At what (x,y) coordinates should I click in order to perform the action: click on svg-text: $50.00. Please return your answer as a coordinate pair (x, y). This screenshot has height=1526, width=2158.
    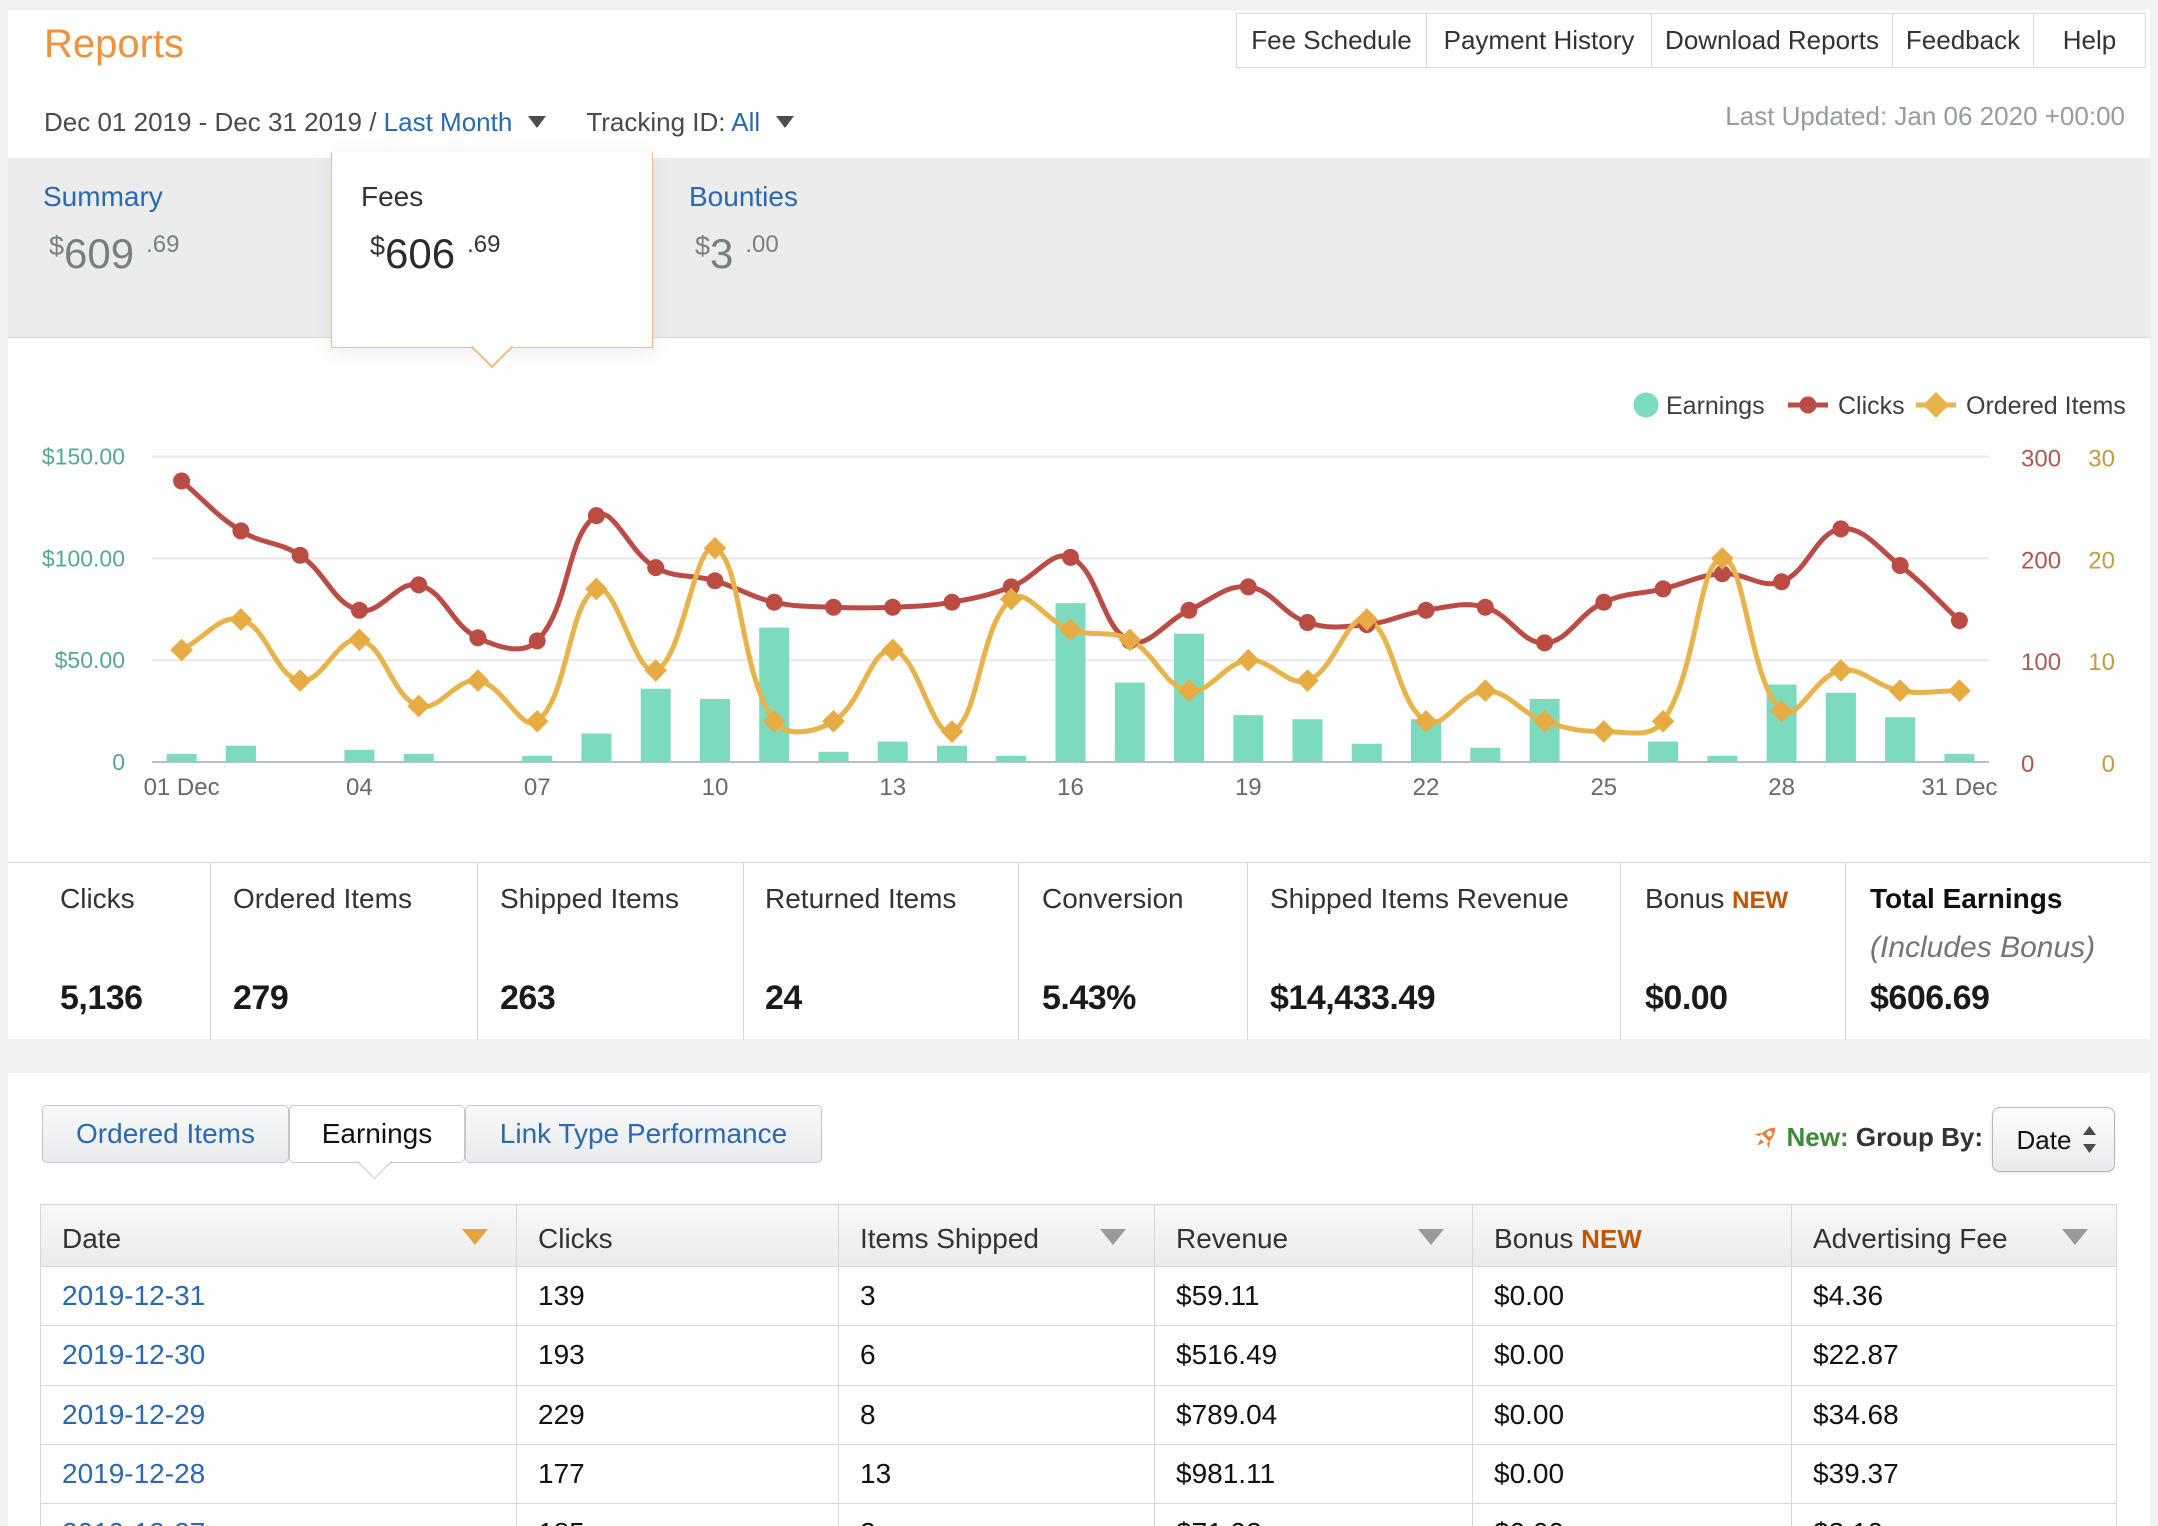
    Looking at the image, I should click on (90, 660).